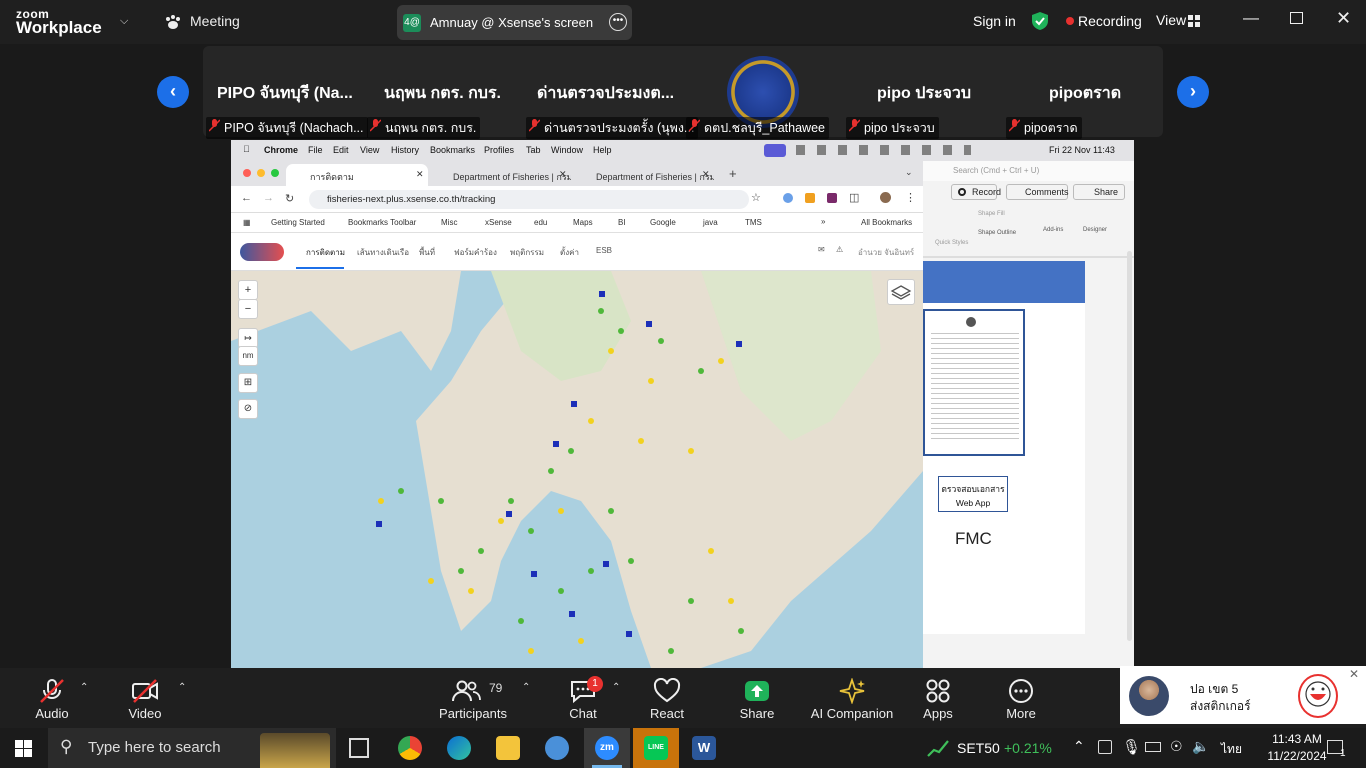 This screenshot has height=768, width=1366. I want to click on ribbon-designer: Designer, so click(1095, 230).